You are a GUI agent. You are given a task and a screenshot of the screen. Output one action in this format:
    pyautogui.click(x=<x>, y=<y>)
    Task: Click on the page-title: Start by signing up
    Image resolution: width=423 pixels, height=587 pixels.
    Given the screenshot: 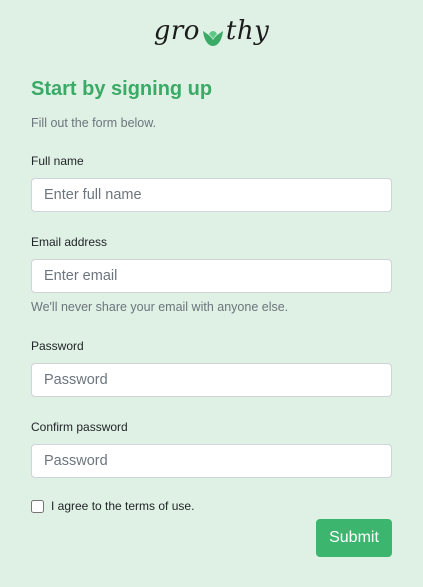 What is the action you would take?
    pyautogui.click(x=122, y=89)
    